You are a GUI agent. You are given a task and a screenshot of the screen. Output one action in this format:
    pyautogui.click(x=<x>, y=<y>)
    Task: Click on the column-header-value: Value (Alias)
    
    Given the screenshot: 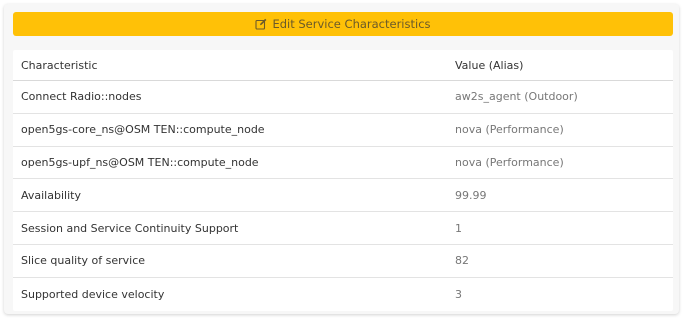 What is the action you would take?
    pyautogui.click(x=489, y=65)
    